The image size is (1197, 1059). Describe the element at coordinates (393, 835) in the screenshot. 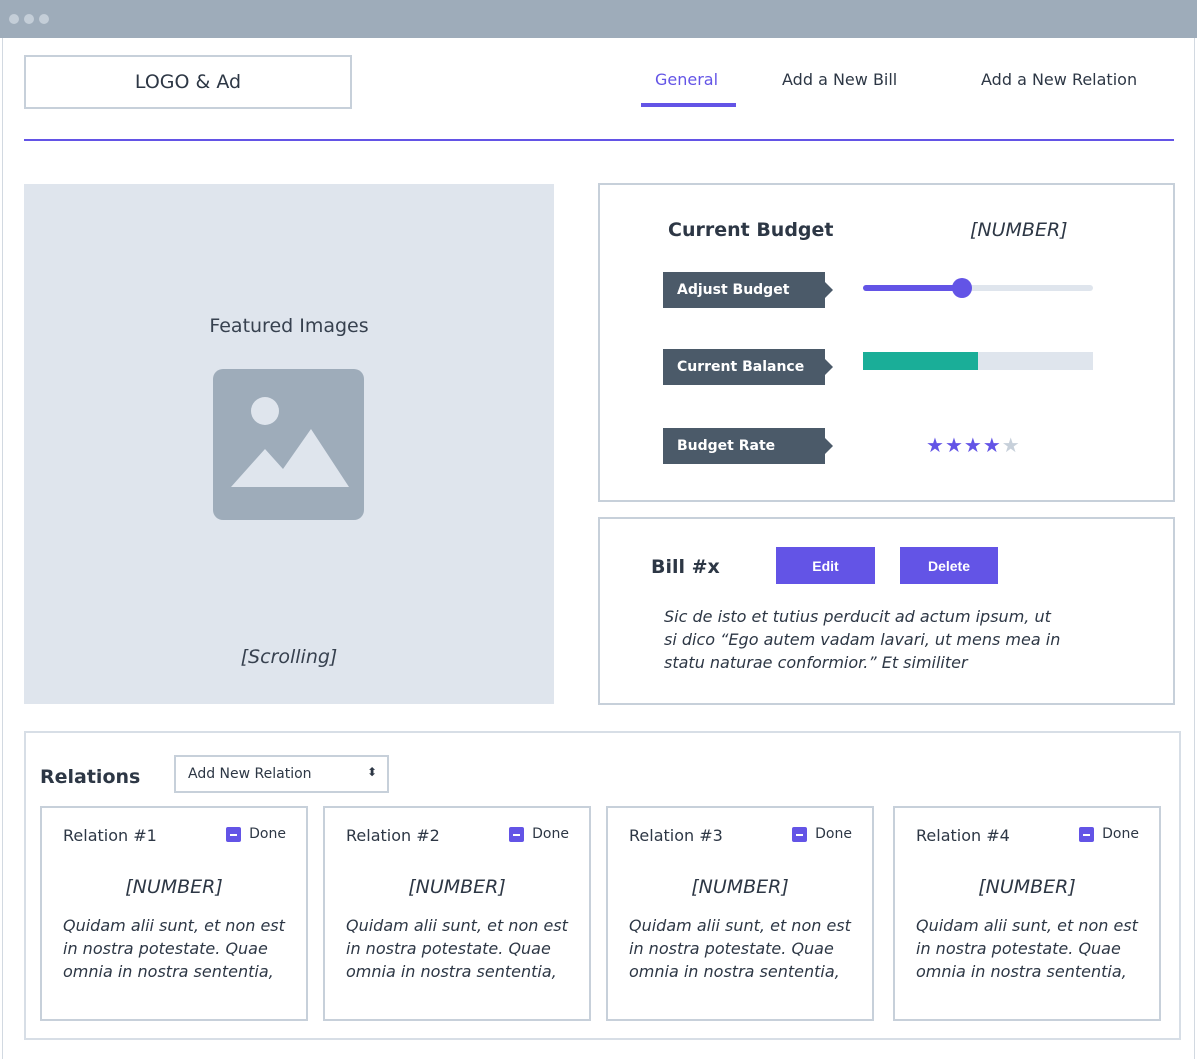

I see `relation-title: Relation #2` at that location.